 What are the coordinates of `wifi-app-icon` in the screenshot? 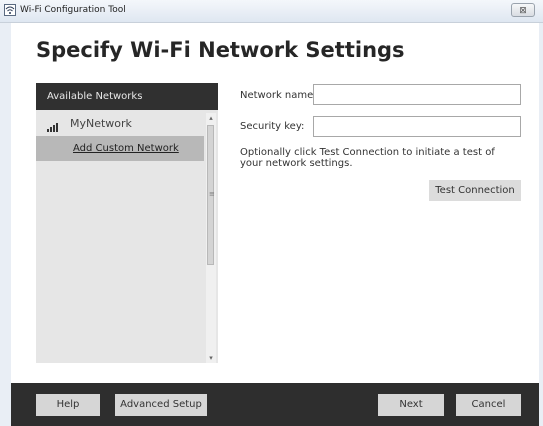 It's located at (10, 10).